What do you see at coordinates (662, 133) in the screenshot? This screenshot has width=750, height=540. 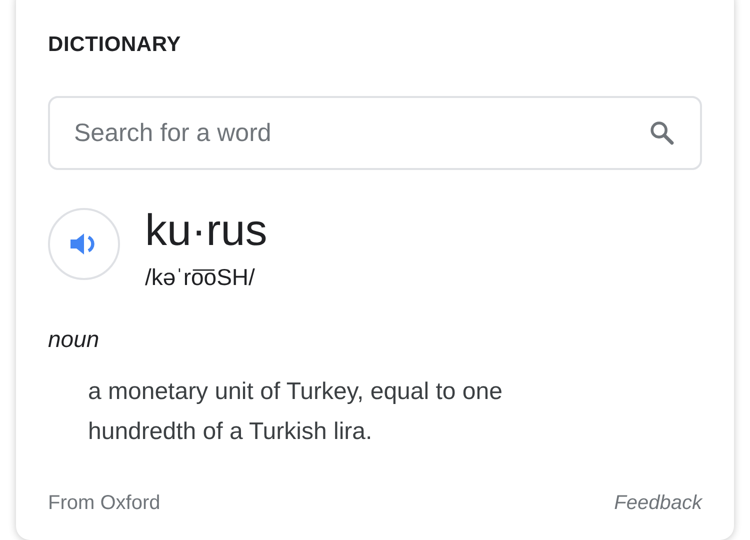 I see `search-icon` at bounding box center [662, 133].